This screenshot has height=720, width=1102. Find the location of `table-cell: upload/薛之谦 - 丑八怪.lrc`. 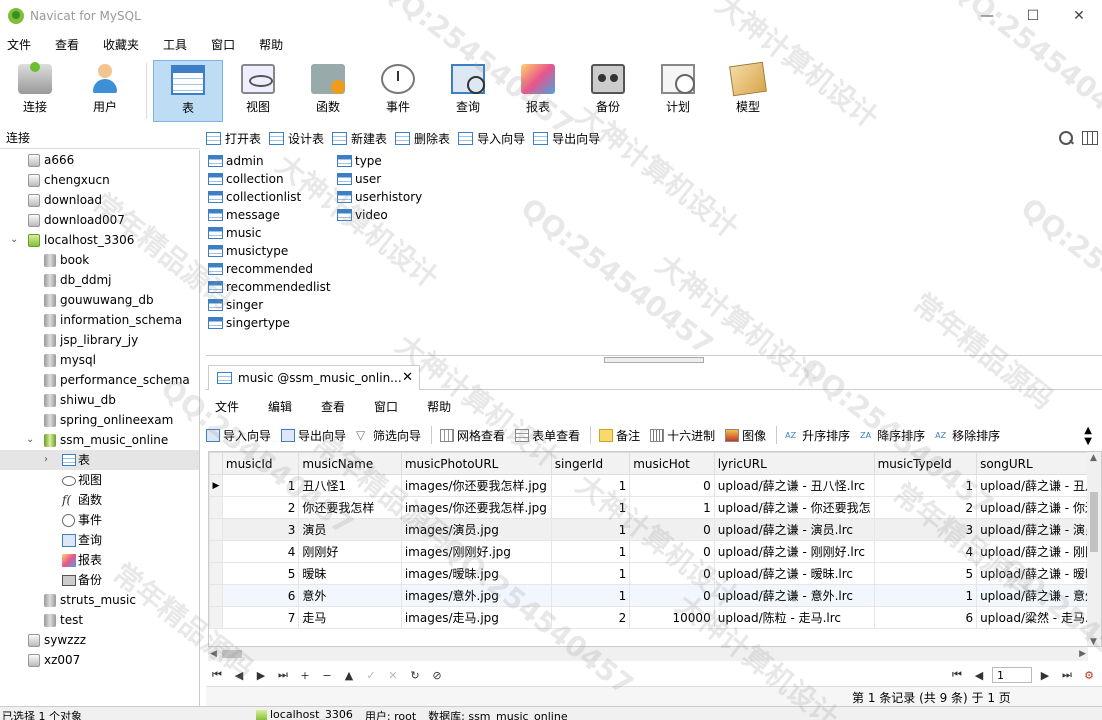

table-cell: upload/薛之谦 - 丑八怪.lrc is located at coordinates (794, 485).